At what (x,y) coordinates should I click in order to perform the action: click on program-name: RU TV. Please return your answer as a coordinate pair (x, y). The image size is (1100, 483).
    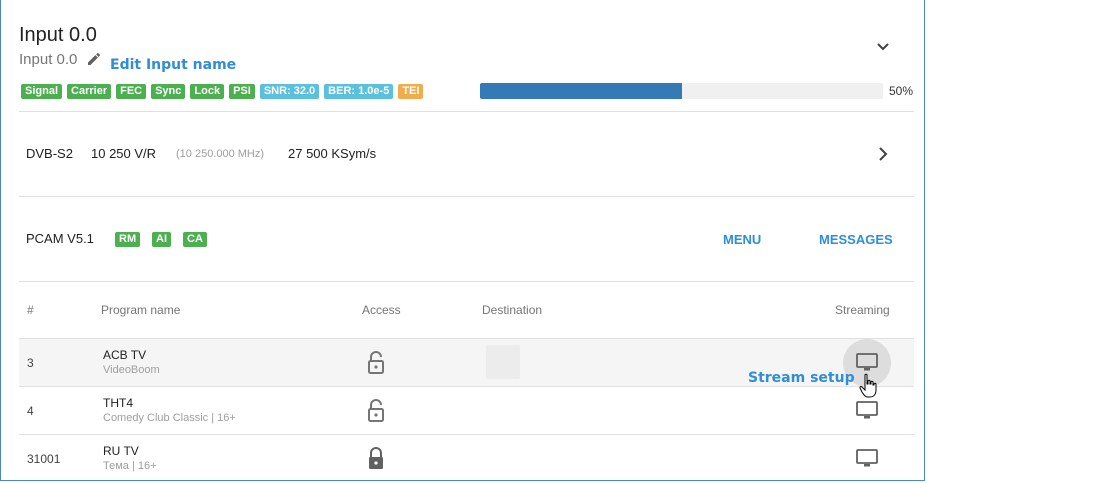
    Looking at the image, I should click on (121, 451).